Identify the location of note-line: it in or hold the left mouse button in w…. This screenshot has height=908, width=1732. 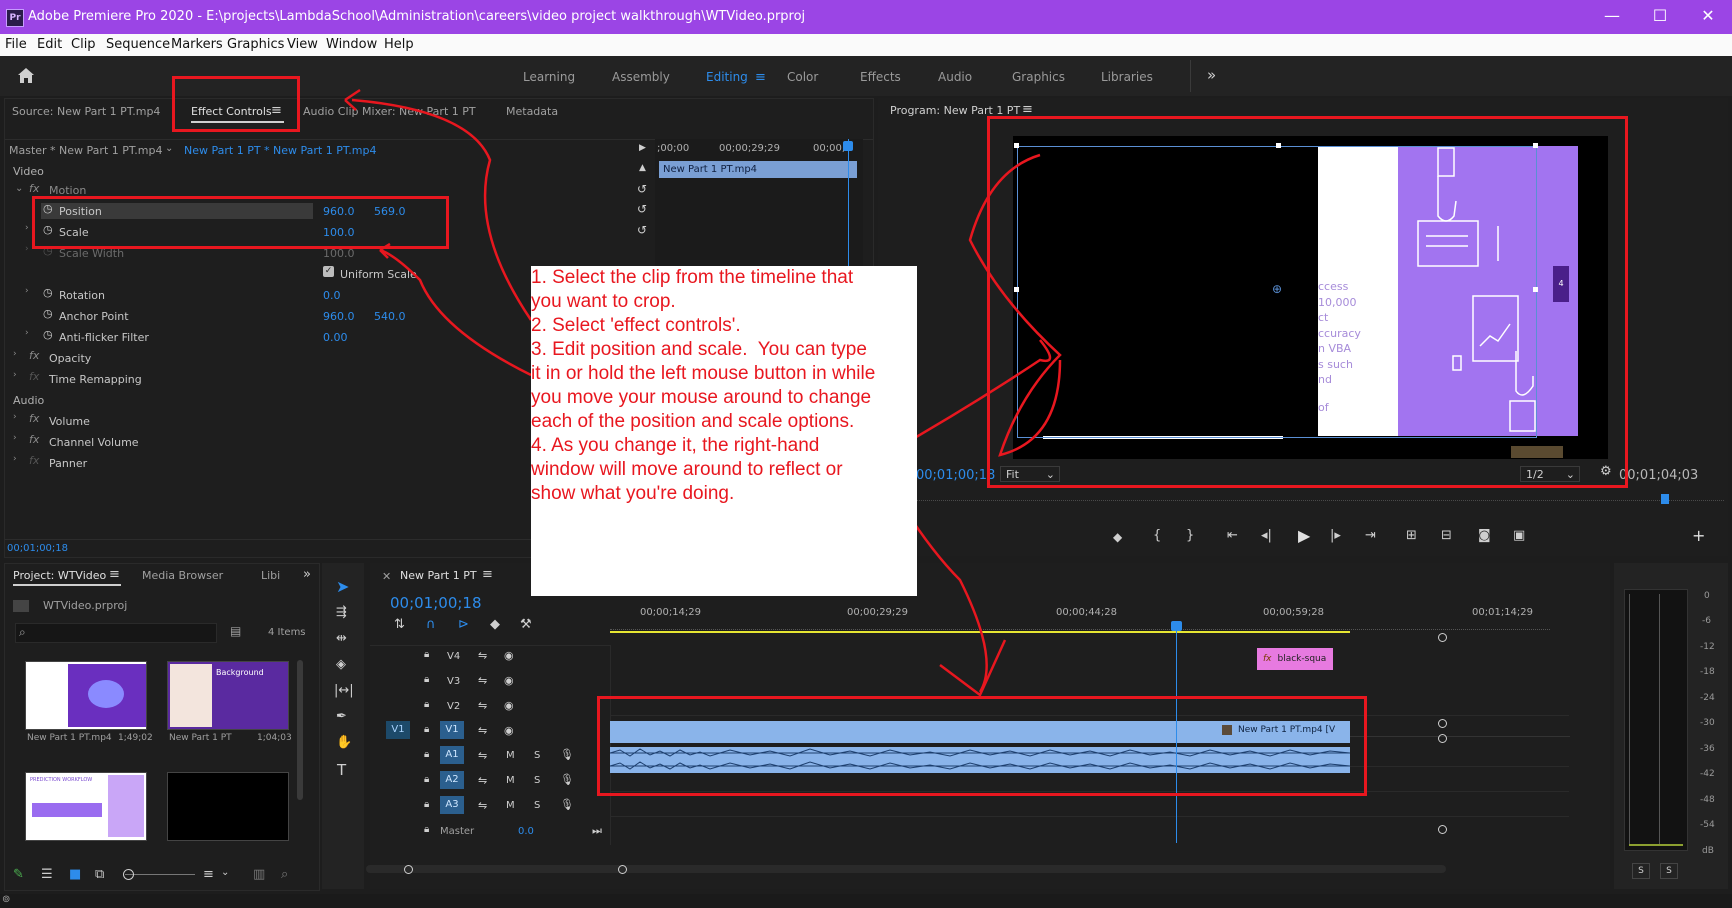
(703, 373).